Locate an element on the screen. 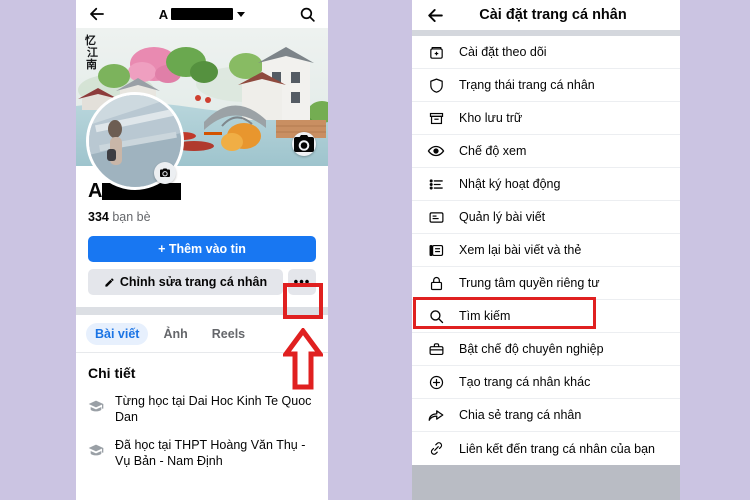 The image size is (750, 500). post-manage-icon is located at coordinates (436, 217).